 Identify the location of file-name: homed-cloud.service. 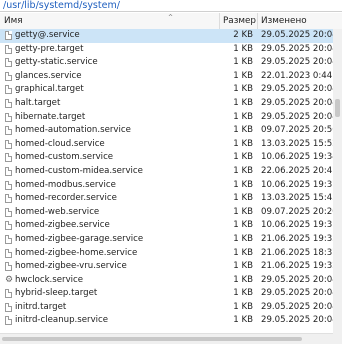
(60, 143).